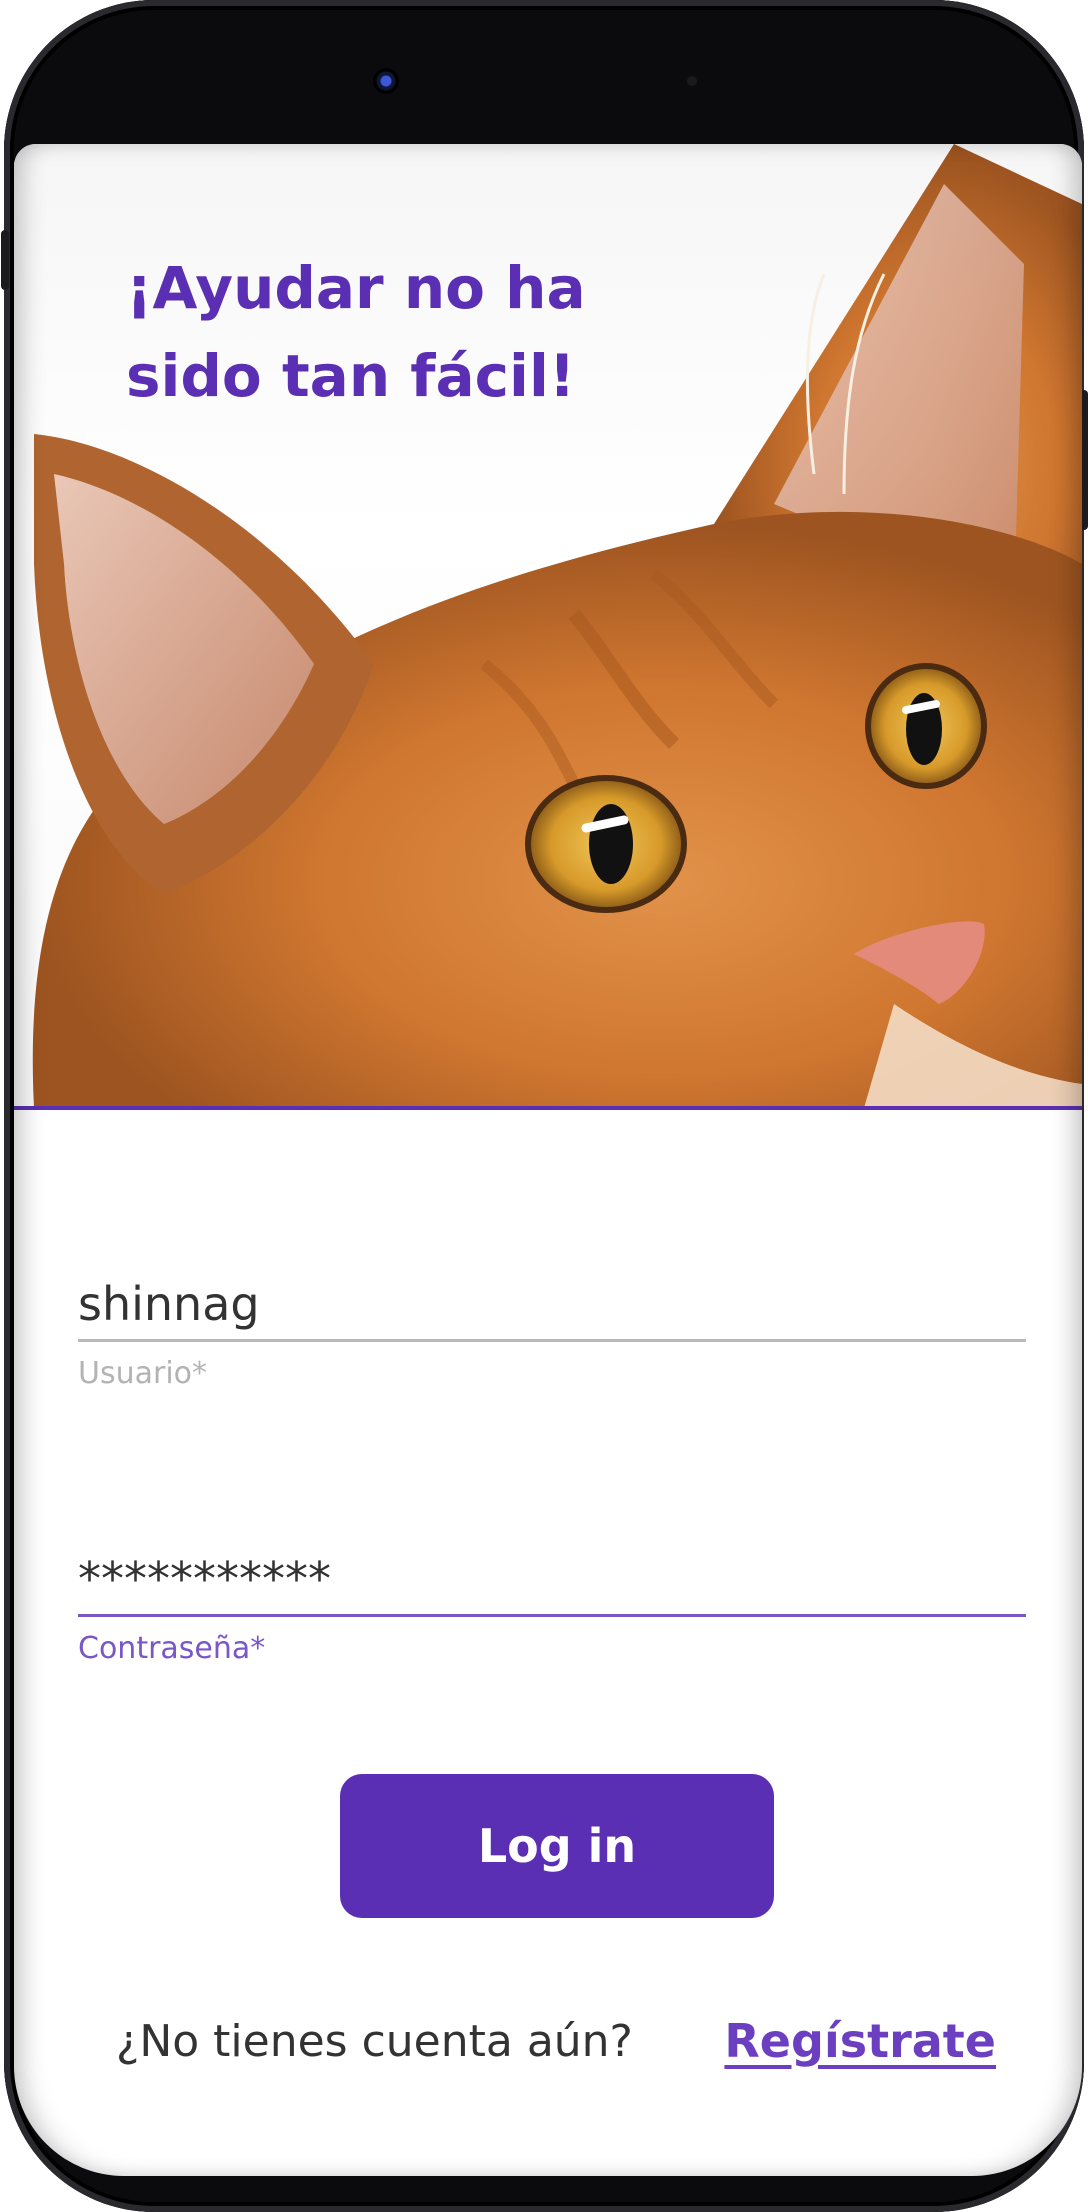 Image resolution: width=1088 pixels, height=2212 pixels. I want to click on front-camera-icon, so click(386, 81).